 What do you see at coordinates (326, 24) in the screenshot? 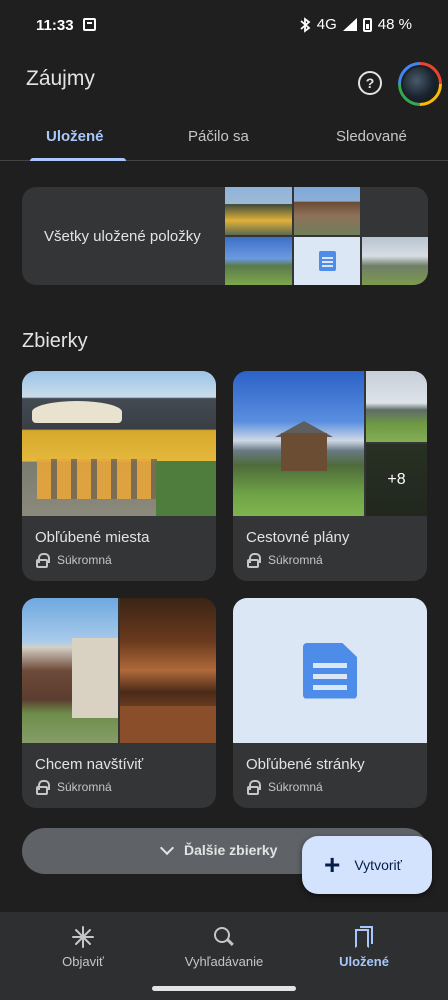
I see `network-type: 4G` at bounding box center [326, 24].